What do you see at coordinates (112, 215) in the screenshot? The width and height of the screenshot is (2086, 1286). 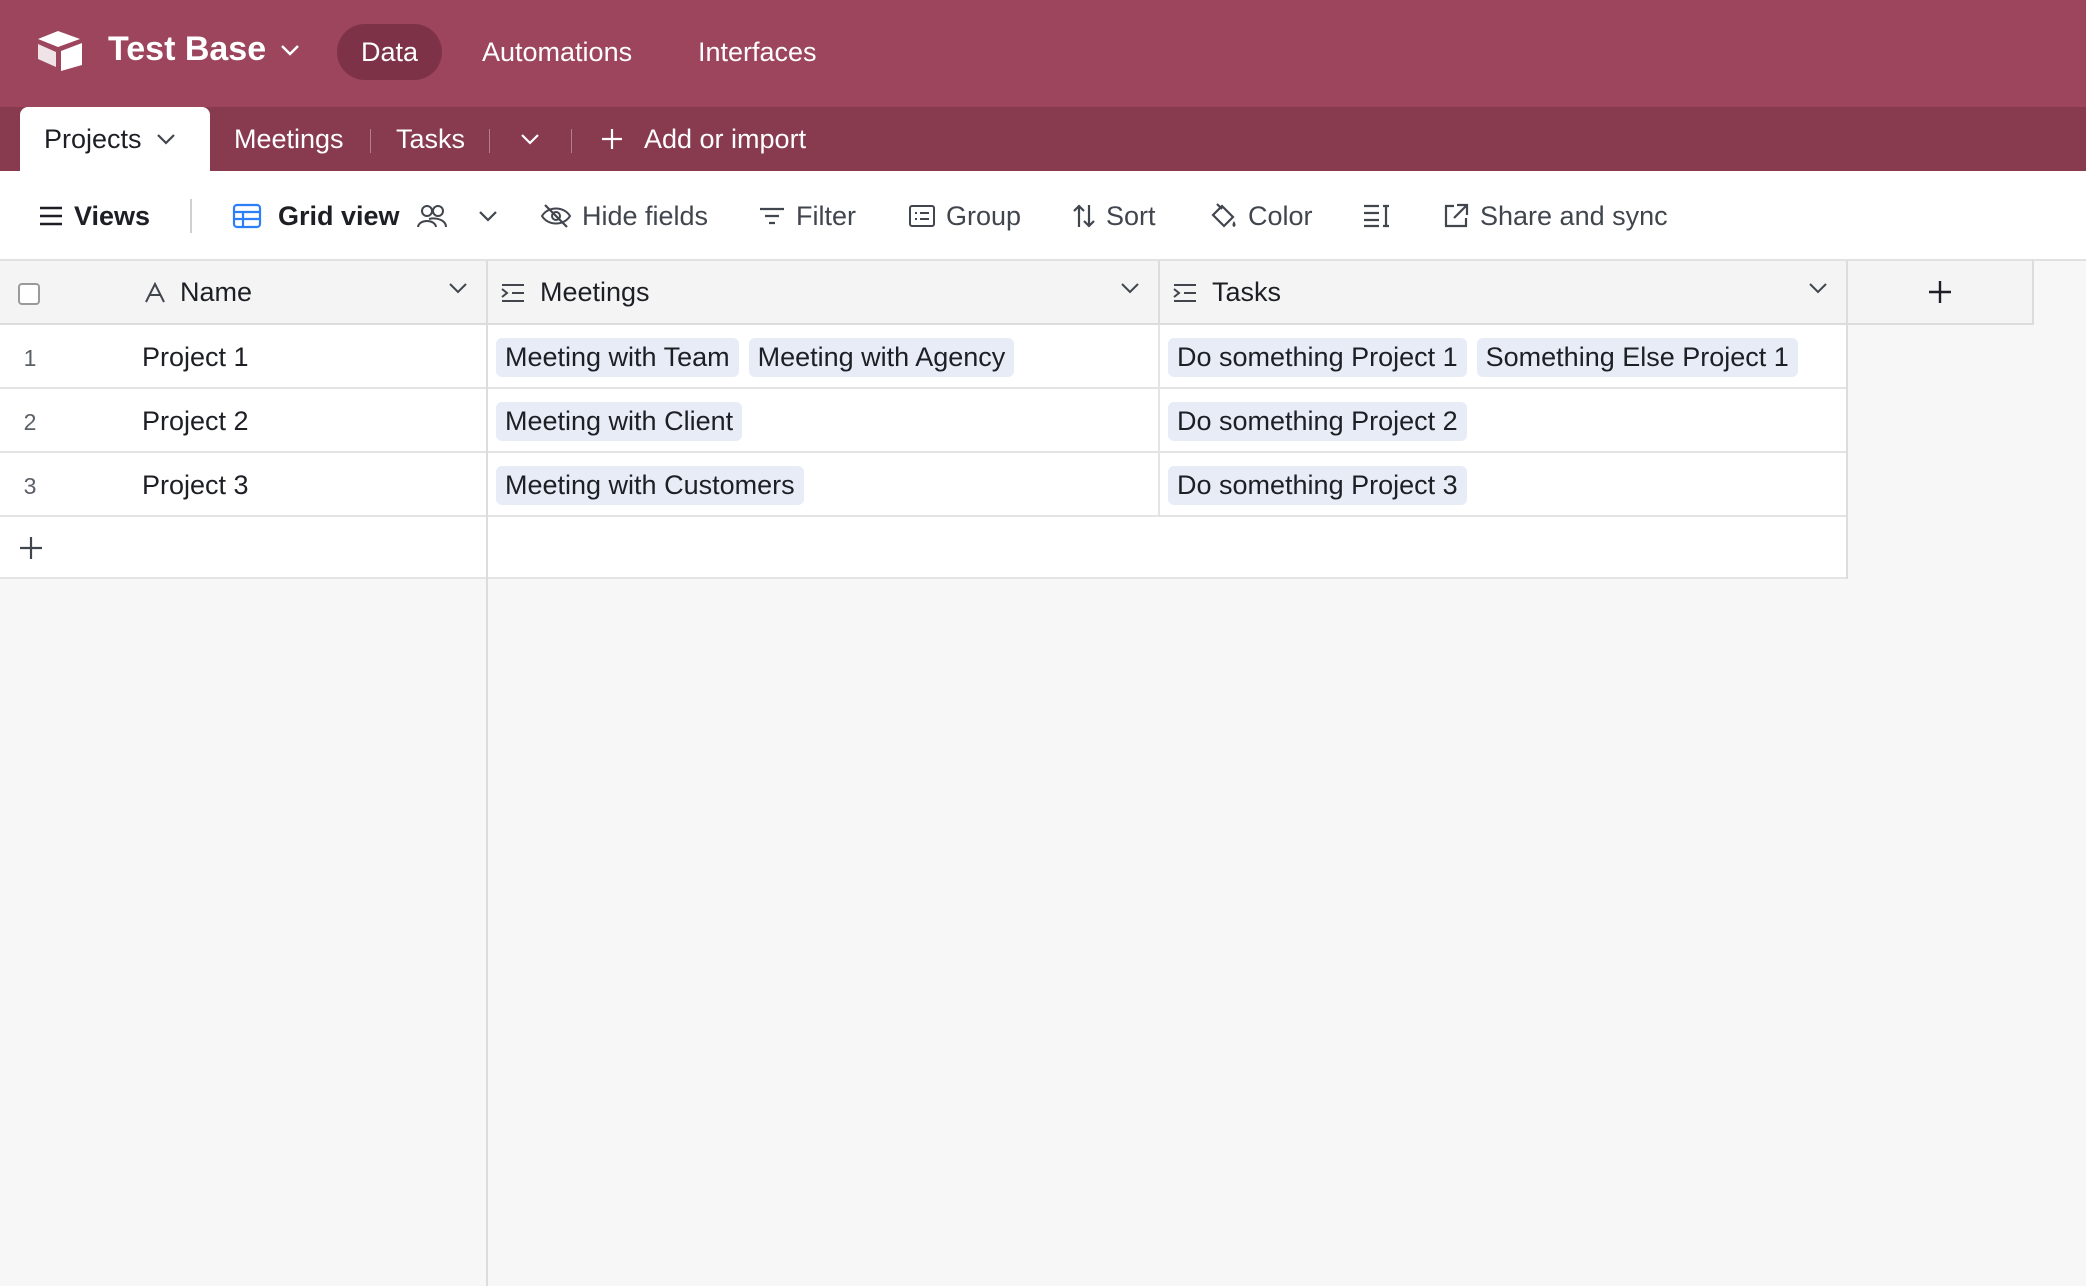 I see `views-label: Views` at bounding box center [112, 215].